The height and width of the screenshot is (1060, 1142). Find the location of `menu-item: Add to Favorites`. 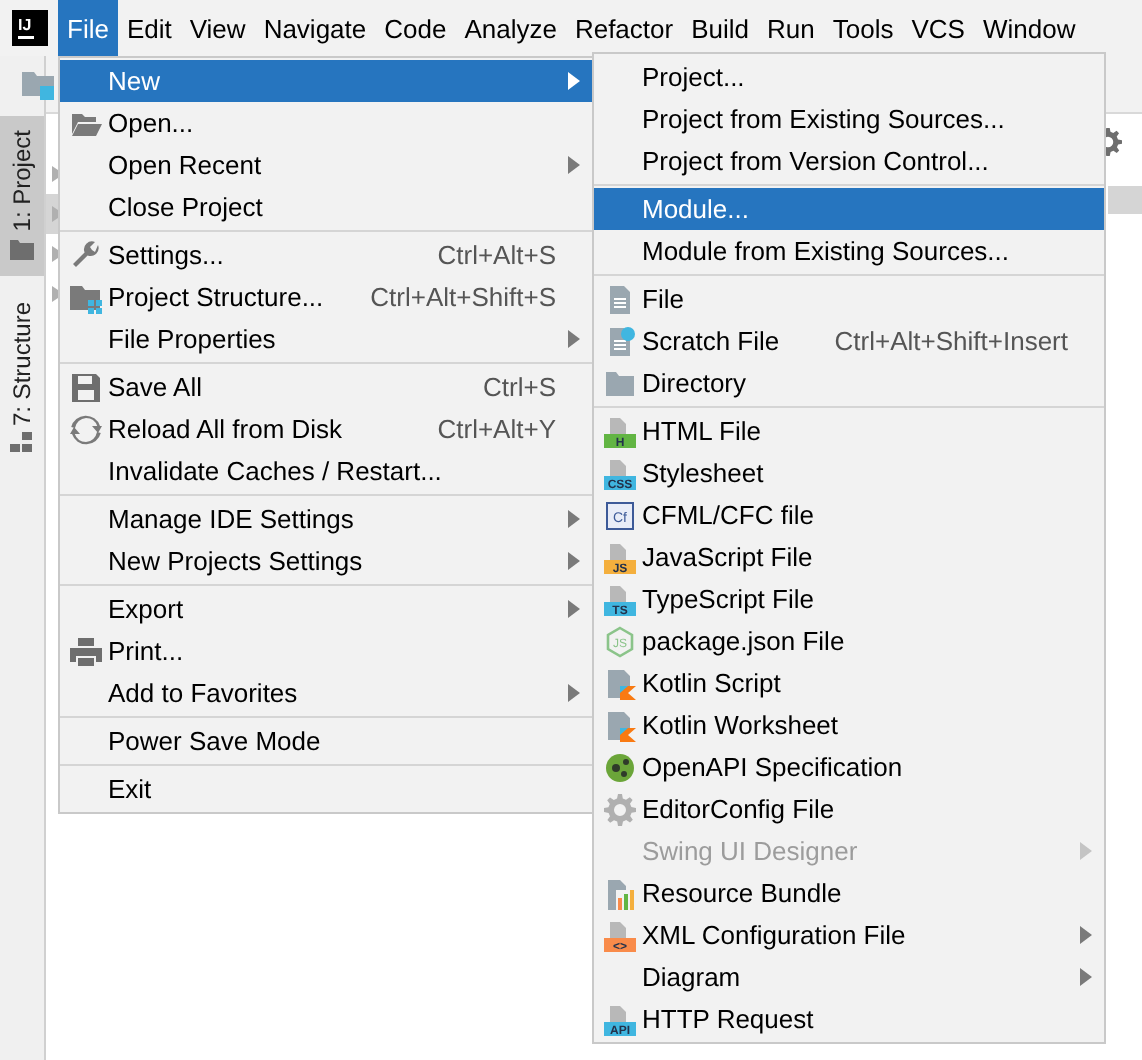

menu-item: Add to Favorites is located at coordinates (326, 693).